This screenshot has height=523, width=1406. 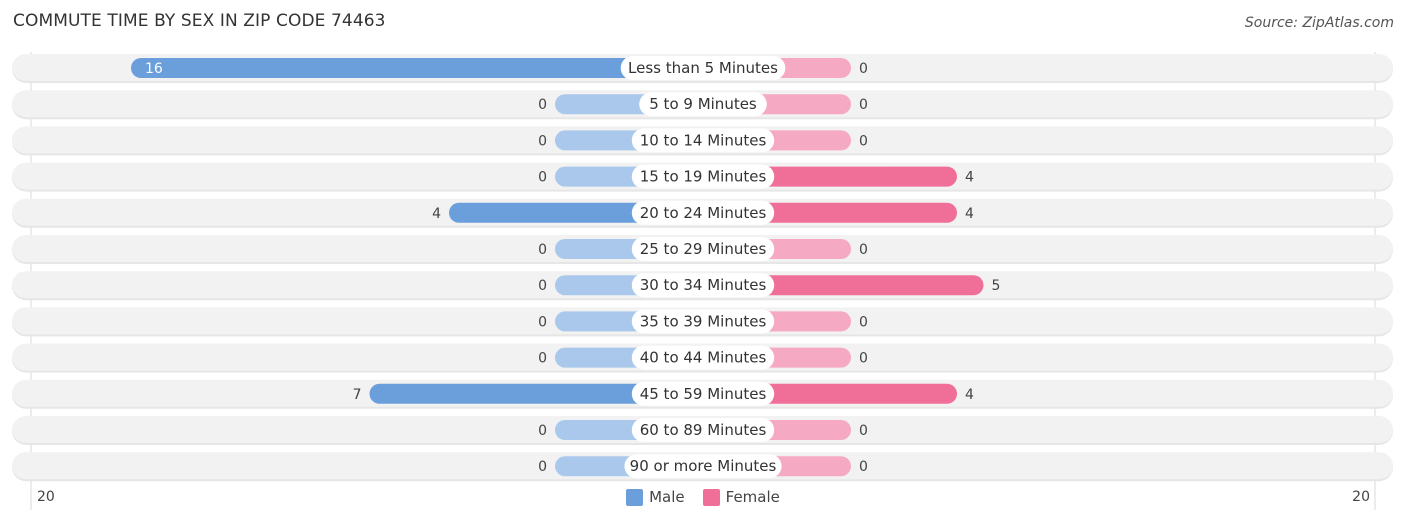 I want to click on category-label: 5 to 9 Minutes, so click(x=703, y=104).